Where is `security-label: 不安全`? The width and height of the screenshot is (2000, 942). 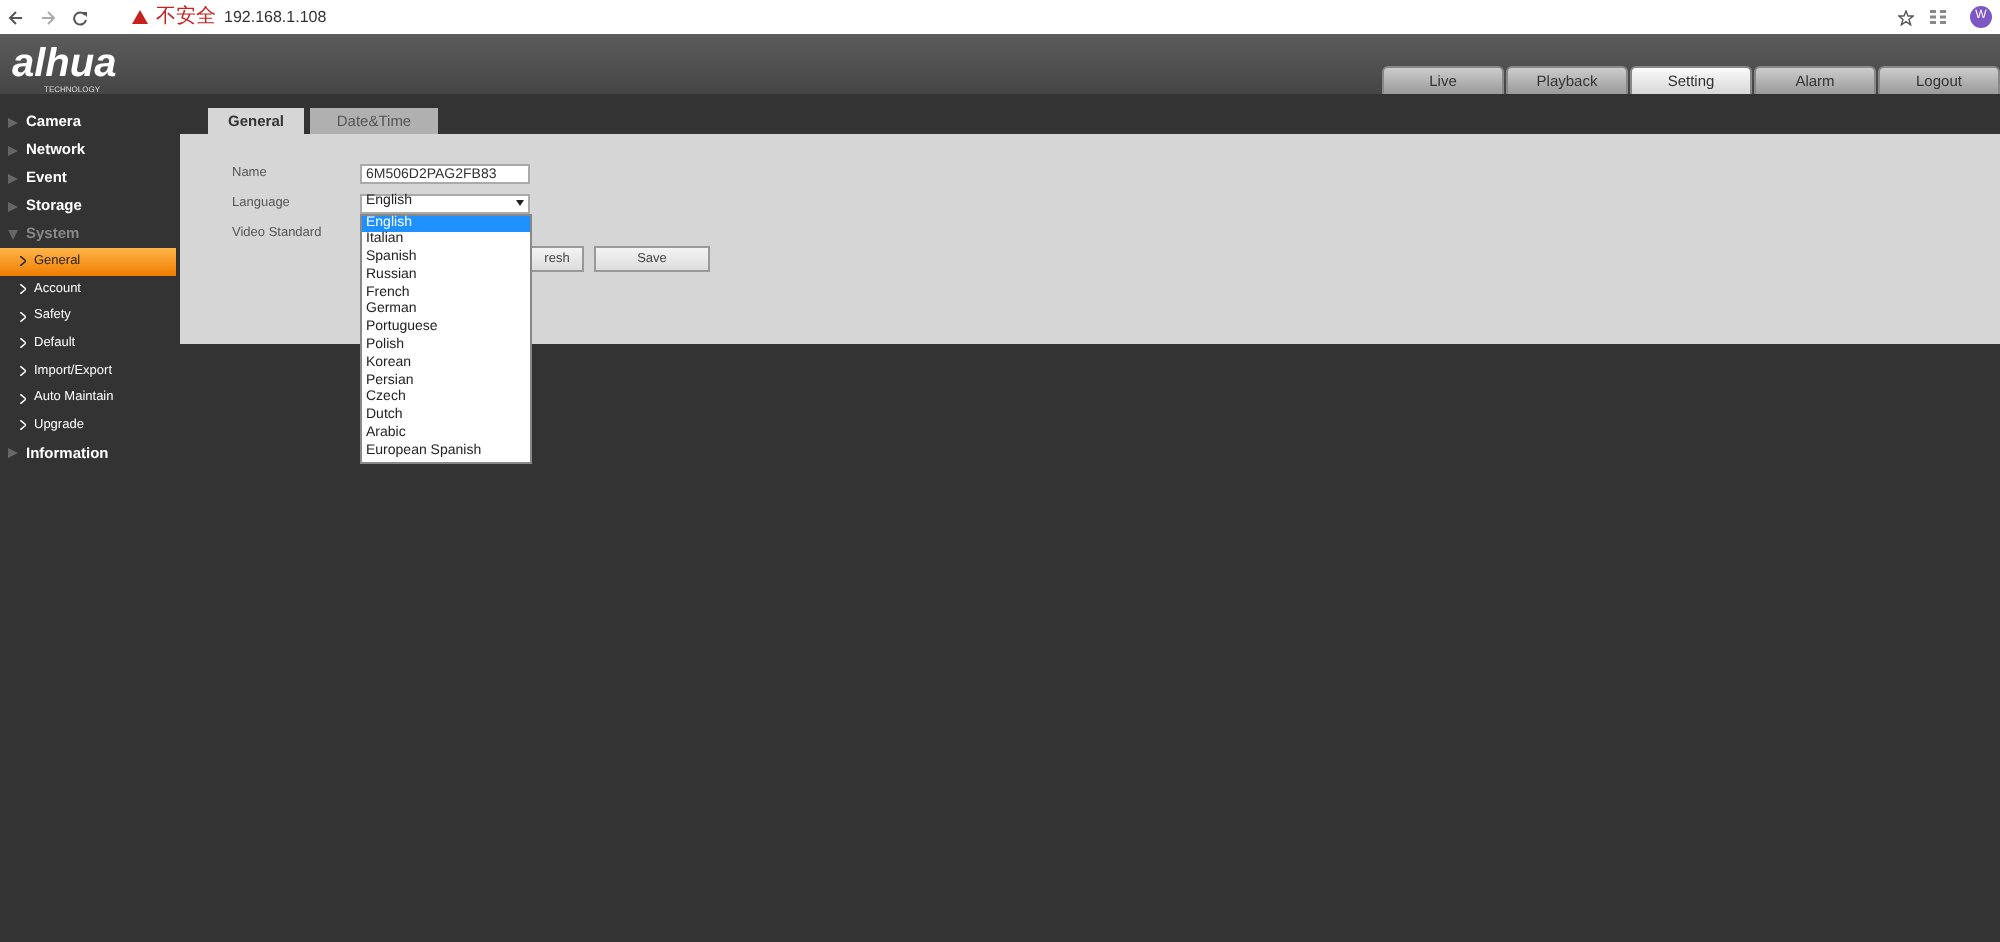 security-label: 不安全 is located at coordinates (186, 17).